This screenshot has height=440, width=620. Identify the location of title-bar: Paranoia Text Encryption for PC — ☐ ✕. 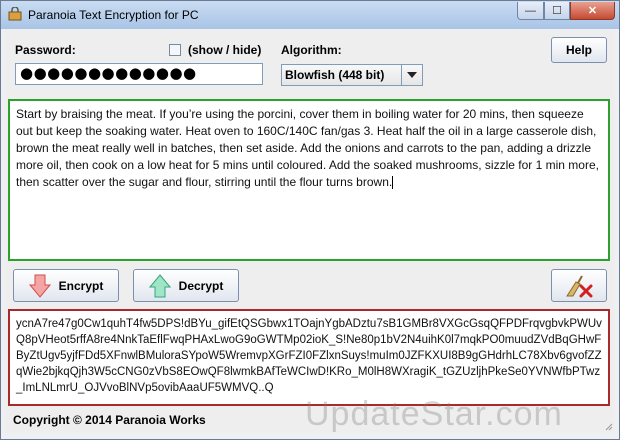
(310, 15).